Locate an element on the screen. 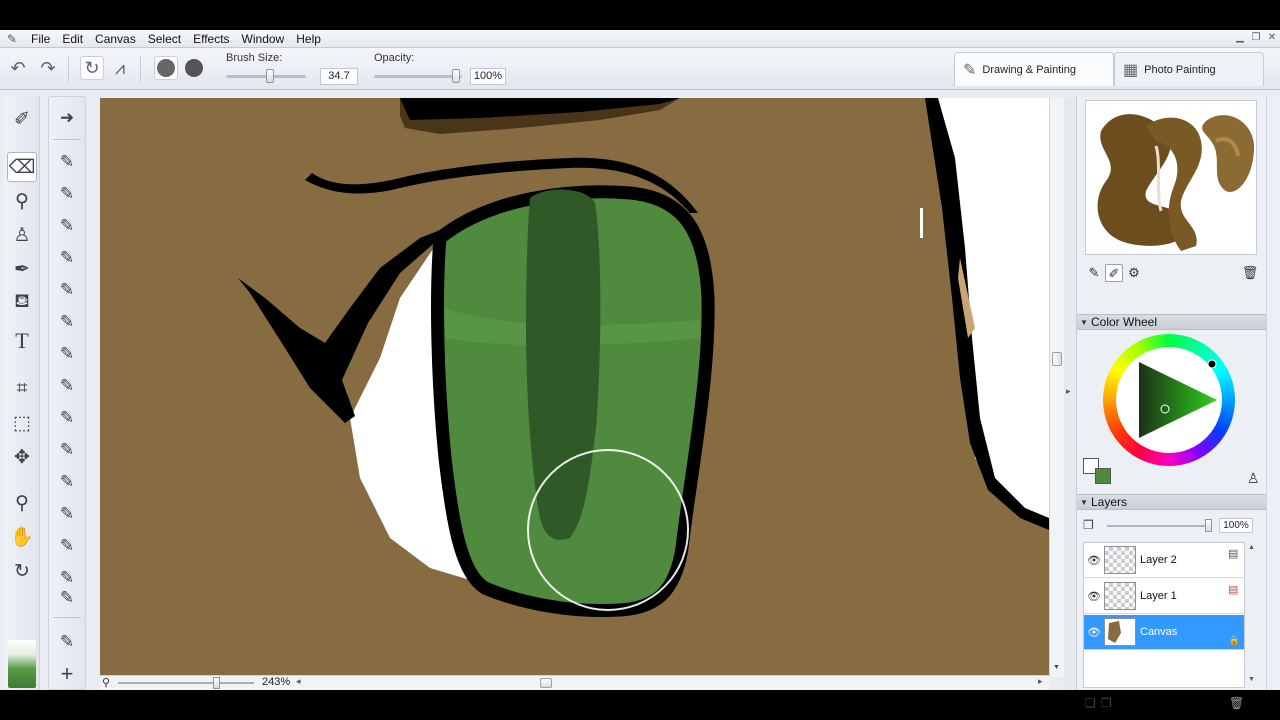 Image resolution: width=1280 pixels, height=720 pixels. add-brush-icon: + is located at coordinates (67, 674).